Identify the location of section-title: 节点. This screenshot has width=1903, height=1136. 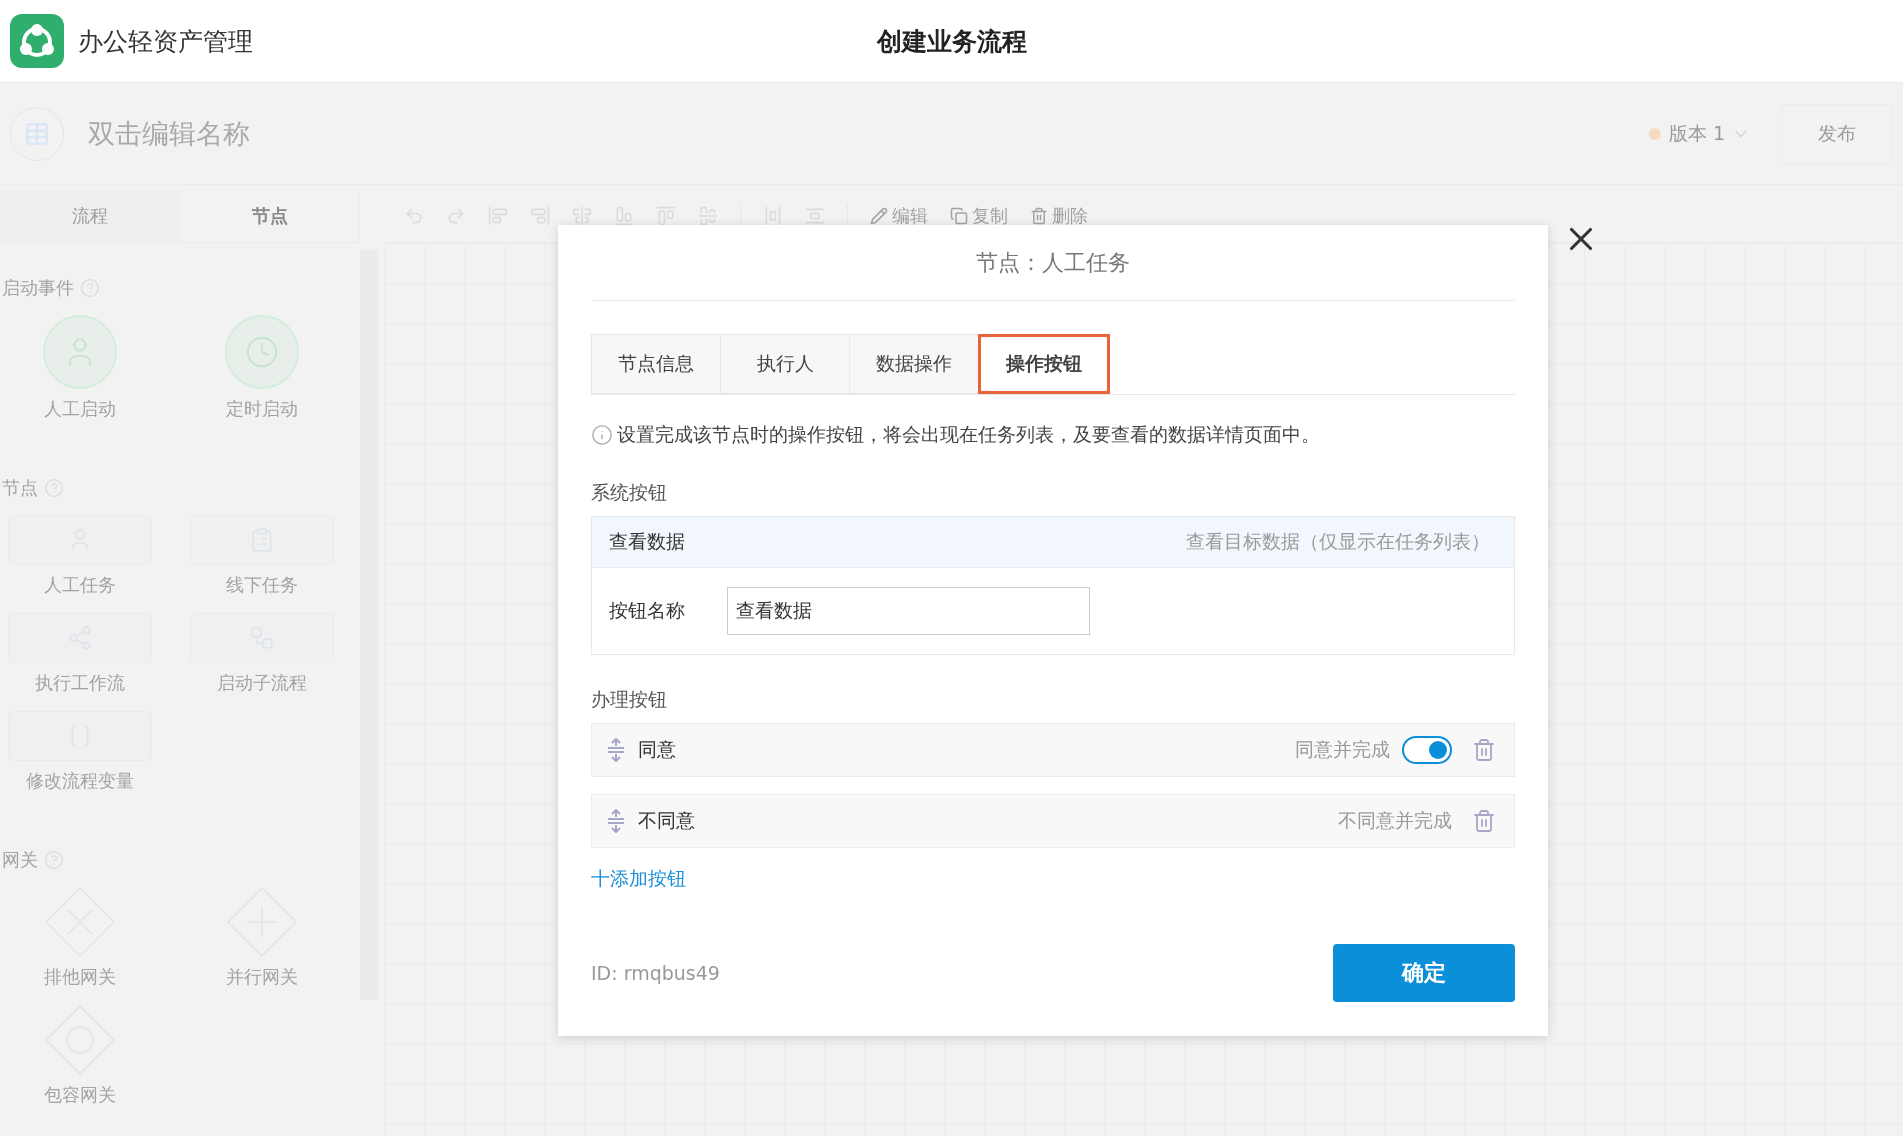
(20, 488).